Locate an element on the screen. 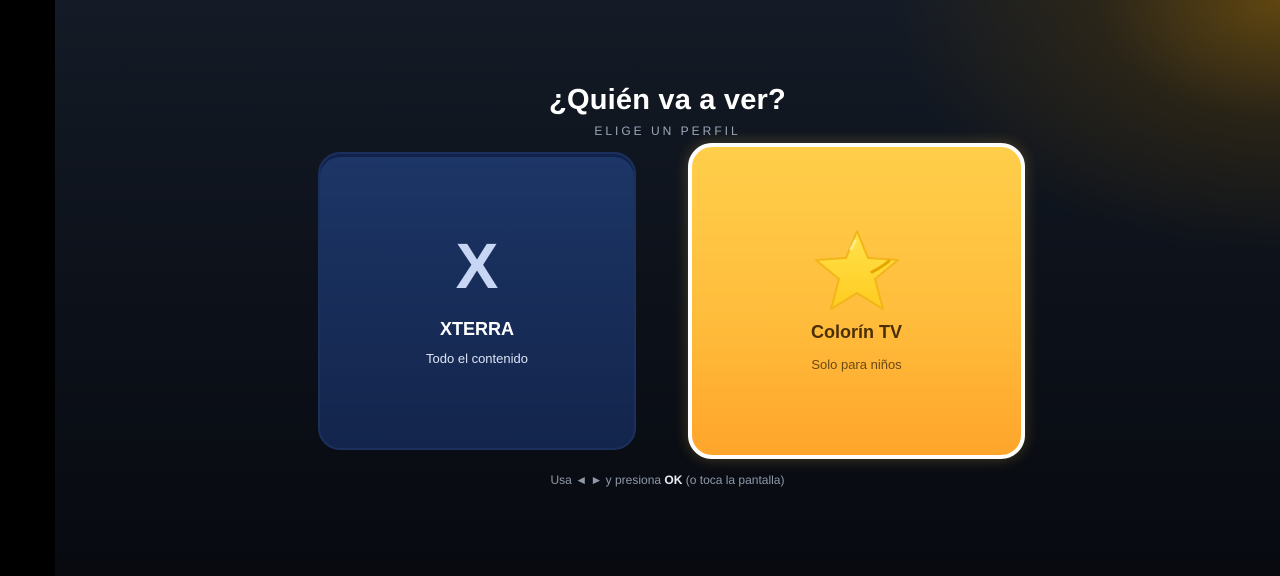 Image resolution: width=1280 pixels, height=576 pixels. profile-card-xterra: X XTERRA Todo el contenido is located at coordinates (477, 301).